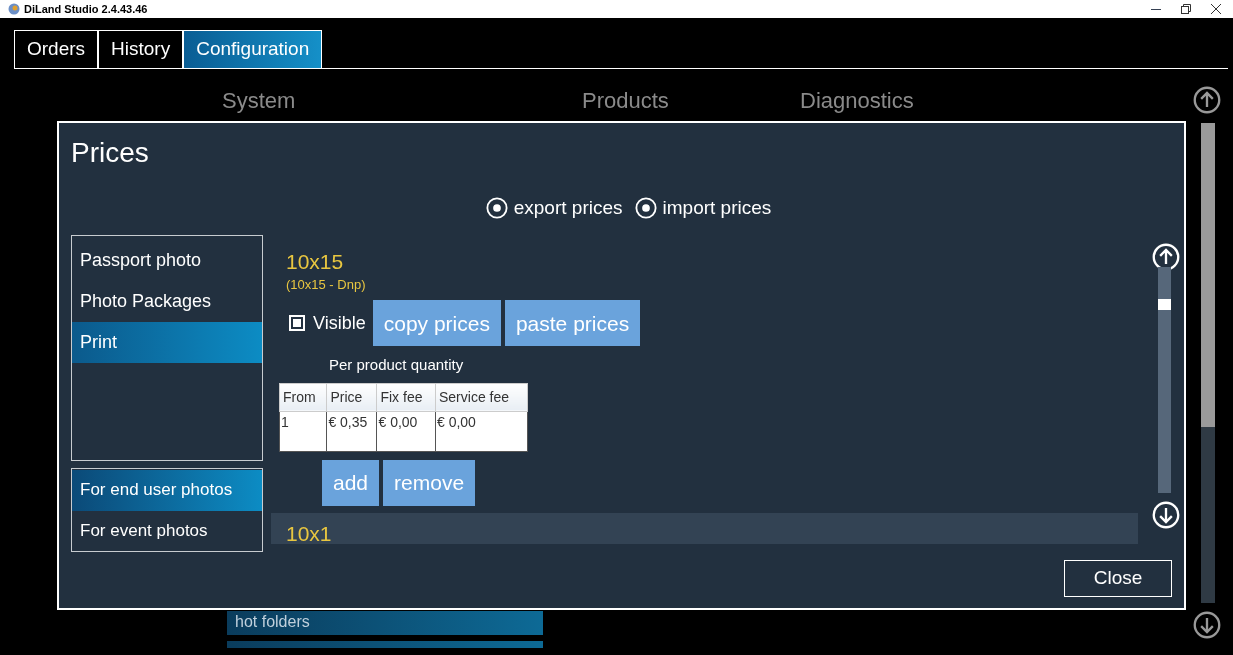 The image size is (1233, 655). Describe the element at coordinates (1186, 9) in the screenshot. I see `restore-icon` at that location.